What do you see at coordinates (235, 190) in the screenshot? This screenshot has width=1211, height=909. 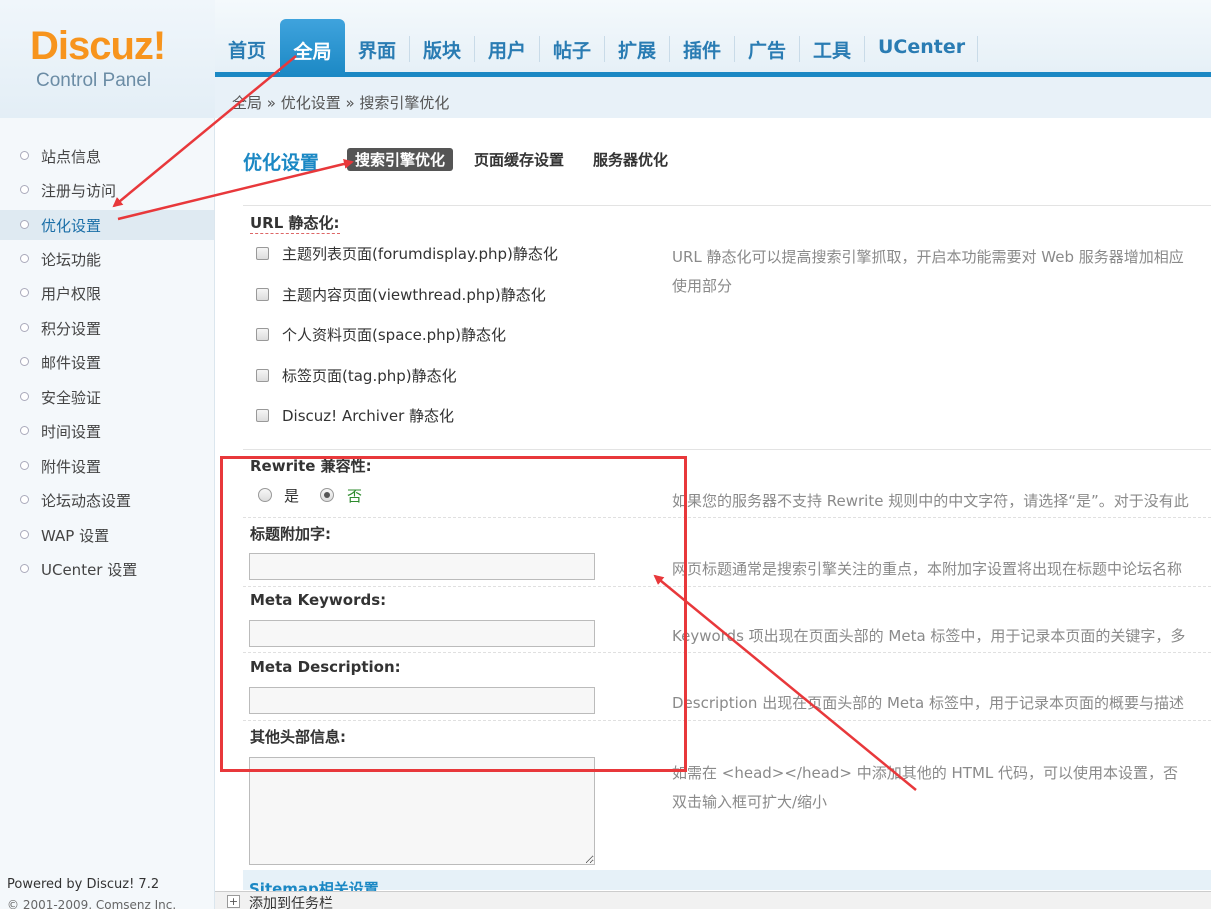 I see `arrow-to-tab` at bounding box center [235, 190].